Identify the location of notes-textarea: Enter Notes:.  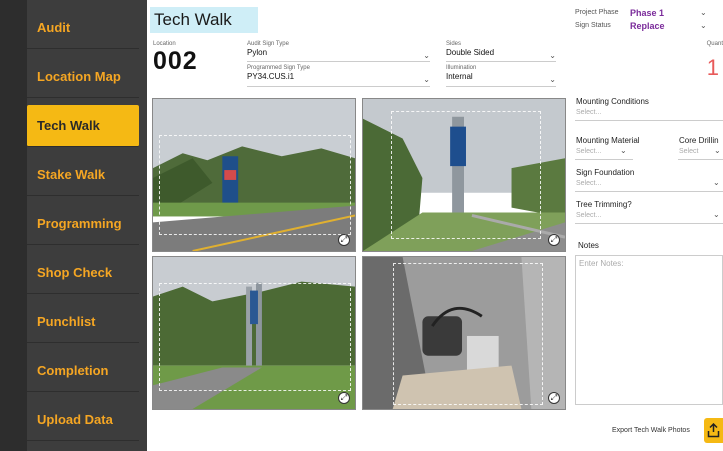
(649, 330).